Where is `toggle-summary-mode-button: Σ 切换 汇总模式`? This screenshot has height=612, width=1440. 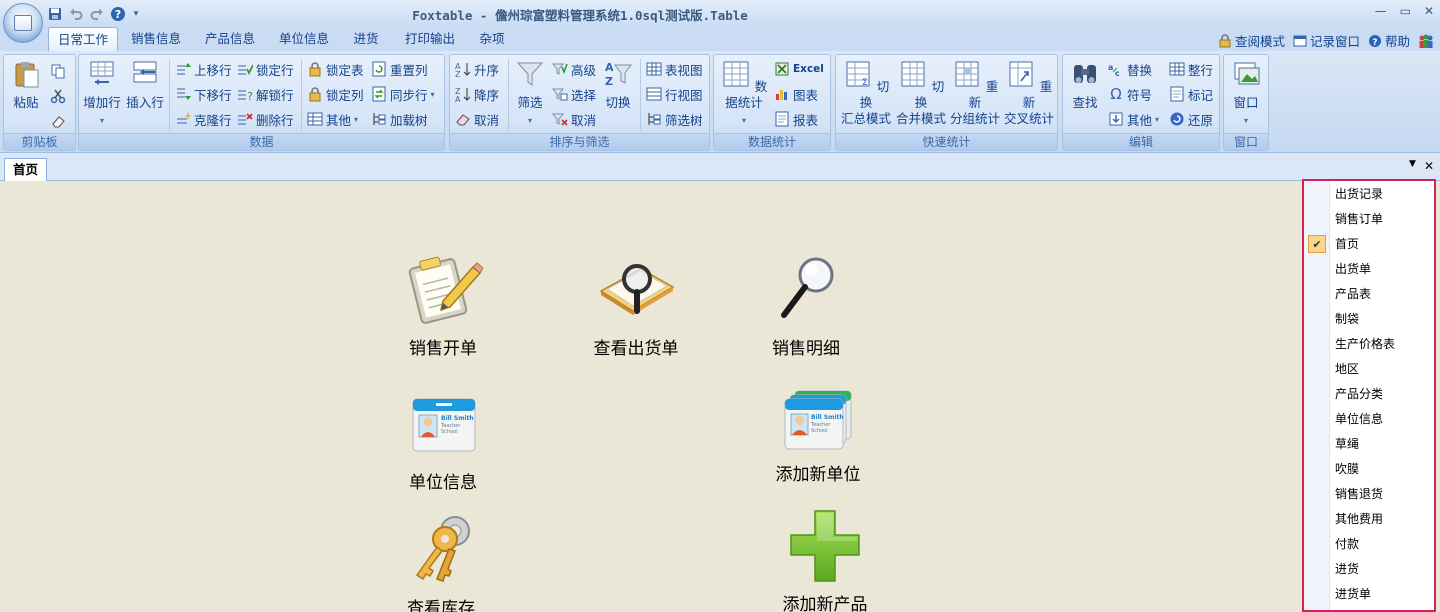
toggle-summary-mode-button: Σ 切换 汇总模式 is located at coordinates (866, 93).